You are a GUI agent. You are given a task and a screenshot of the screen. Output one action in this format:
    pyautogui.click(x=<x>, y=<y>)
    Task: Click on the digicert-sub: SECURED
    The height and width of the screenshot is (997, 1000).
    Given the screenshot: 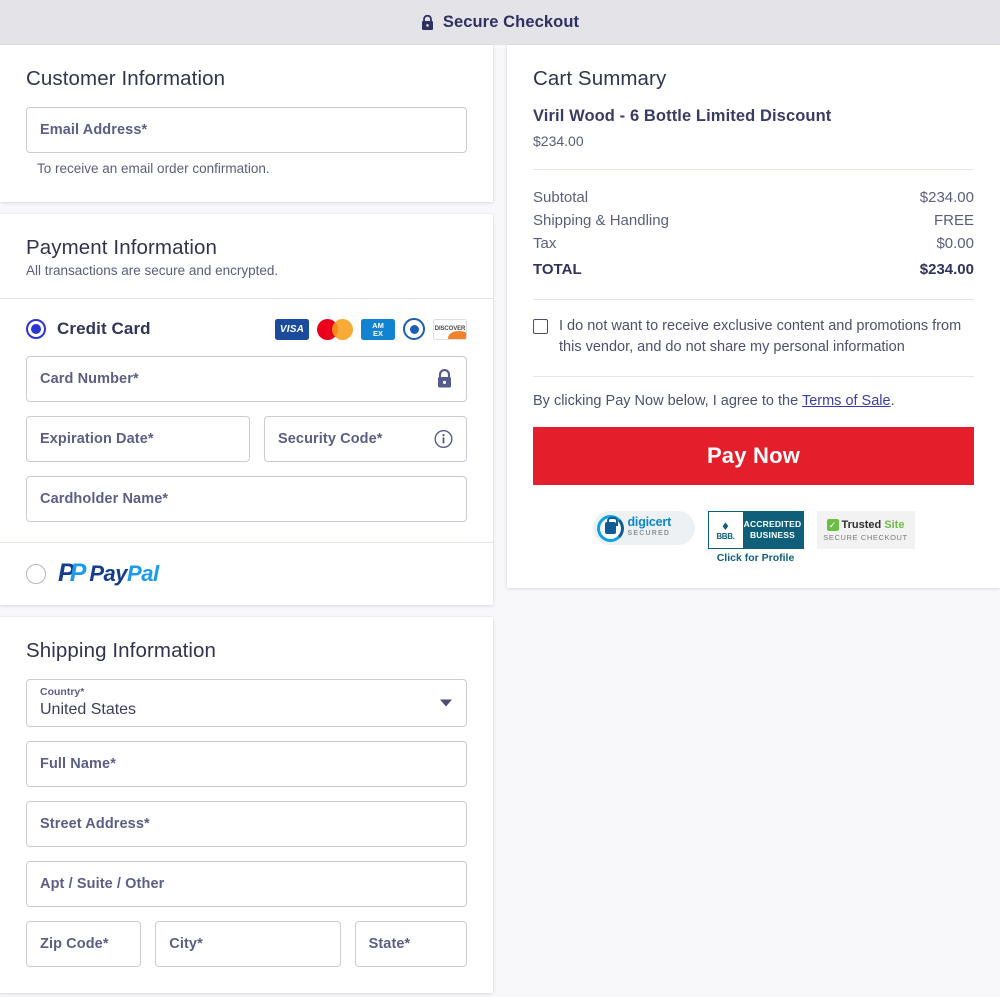 What is the action you would take?
    pyautogui.click(x=649, y=533)
    